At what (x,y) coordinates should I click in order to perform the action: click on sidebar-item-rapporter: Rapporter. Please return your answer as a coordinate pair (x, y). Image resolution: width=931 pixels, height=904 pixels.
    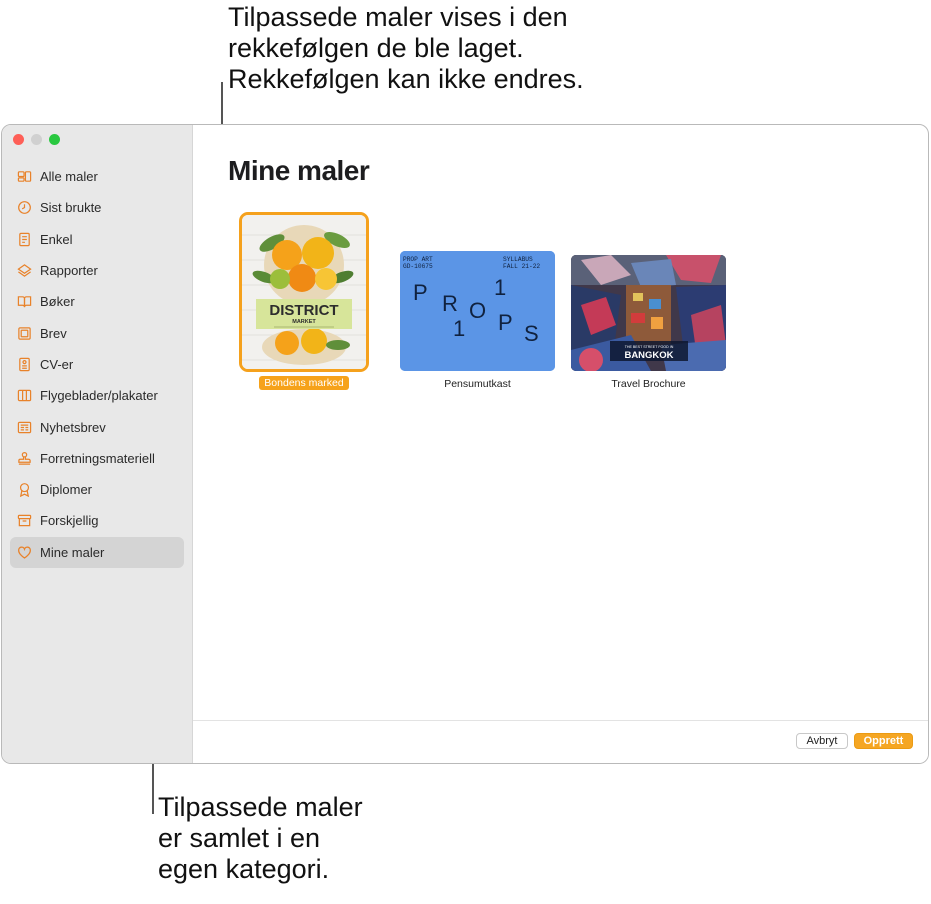
    Looking at the image, I should click on (97, 270).